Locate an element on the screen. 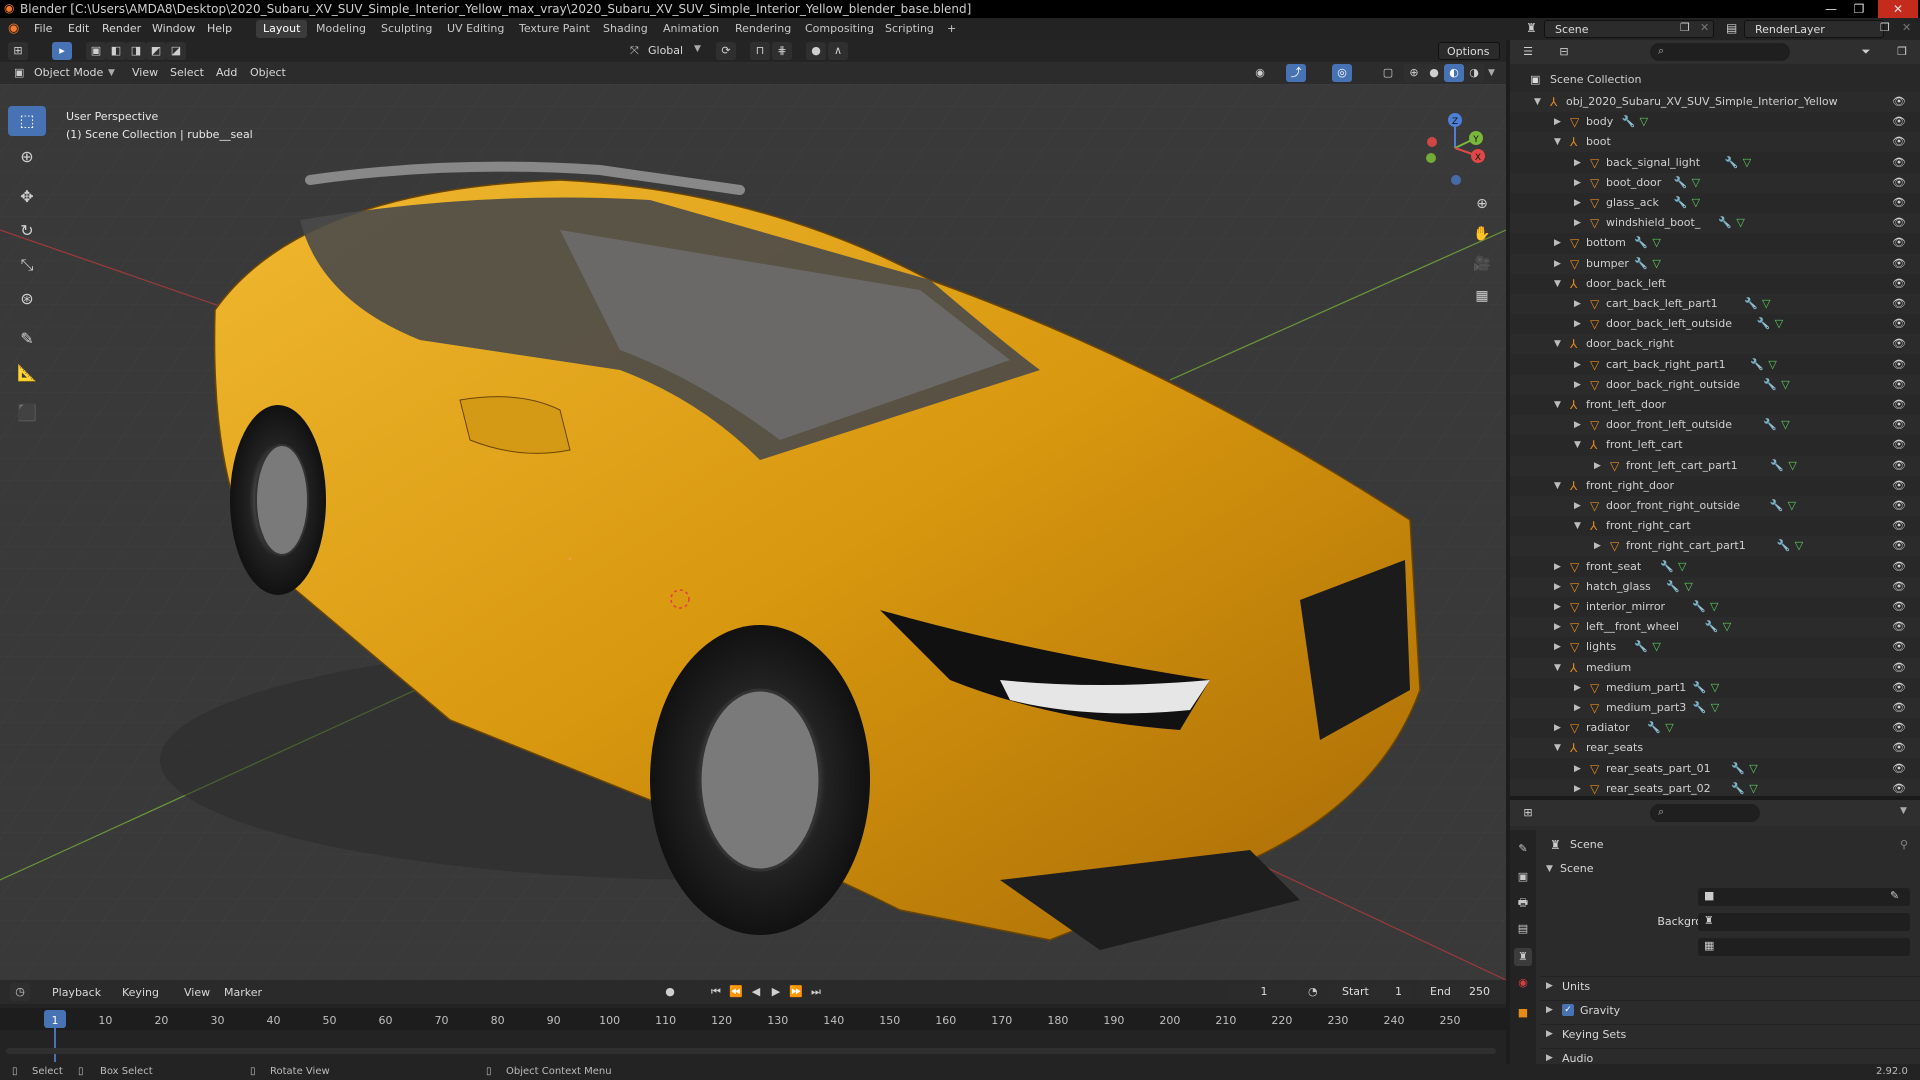  background-scene-field: ♜ is located at coordinates (1804, 922).